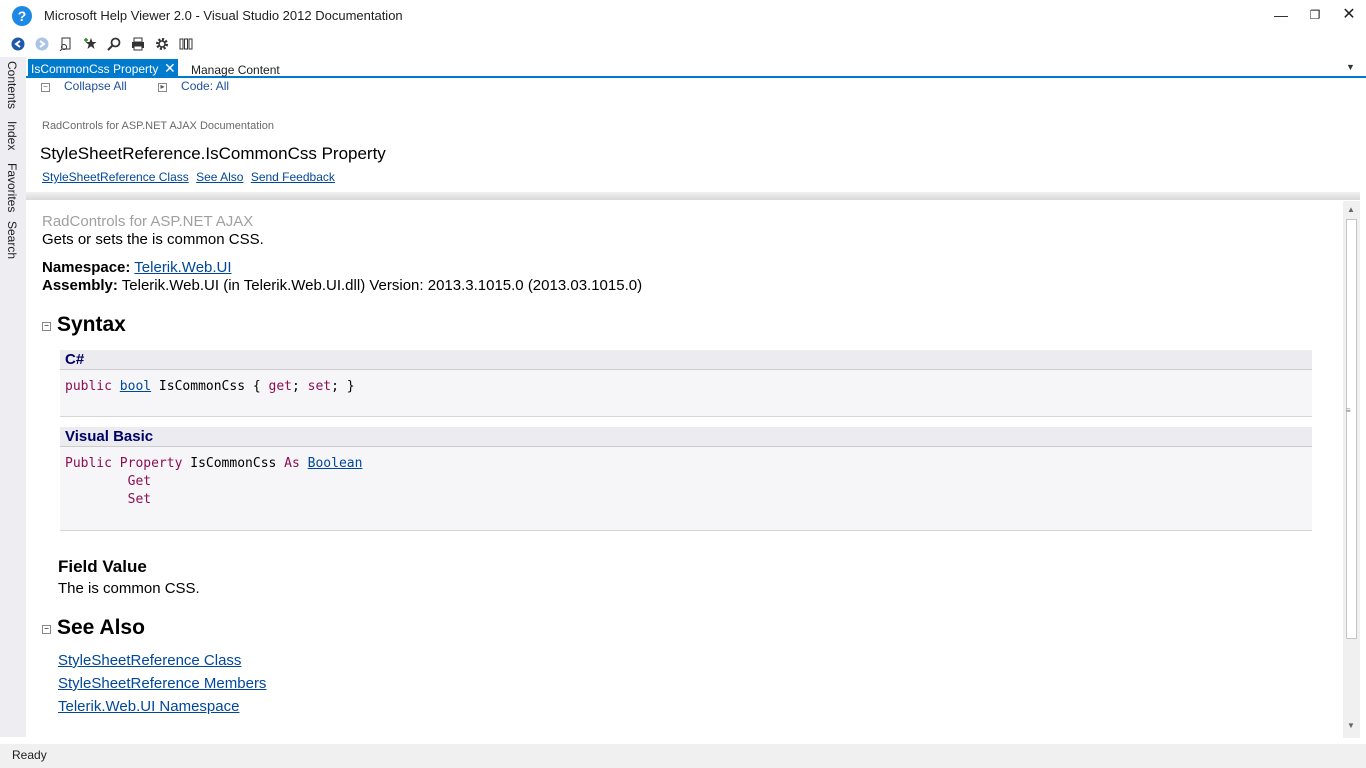 The height and width of the screenshot is (768, 1366). Describe the element at coordinates (129, 588) in the screenshot. I see `field-value-text: The is common CSS.` at that location.